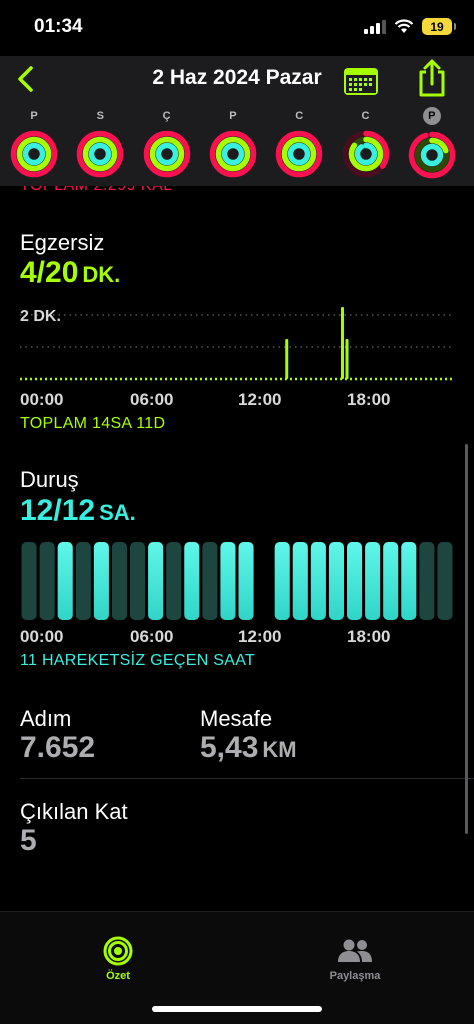 The width and height of the screenshot is (474, 1024). What do you see at coordinates (404, 26) in the screenshot?
I see `wifi-icon` at bounding box center [404, 26].